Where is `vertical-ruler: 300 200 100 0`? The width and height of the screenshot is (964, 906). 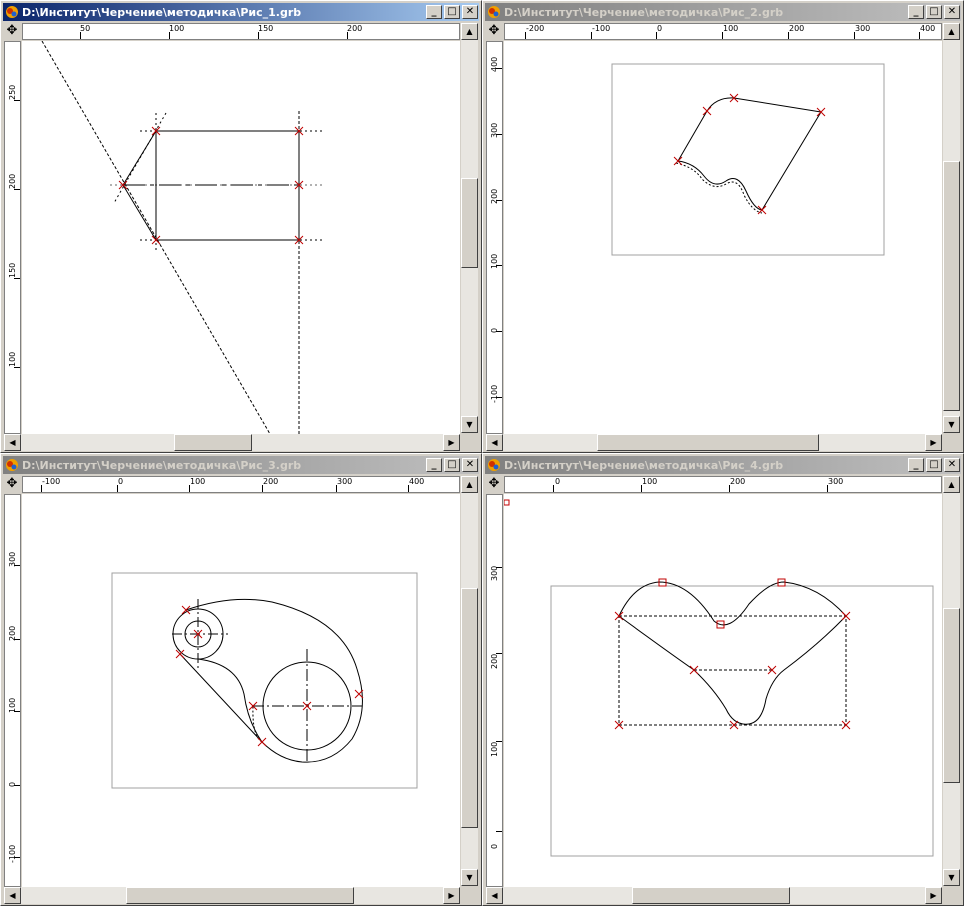 vertical-ruler: 300 200 100 0 is located at coordinates (494, 690).